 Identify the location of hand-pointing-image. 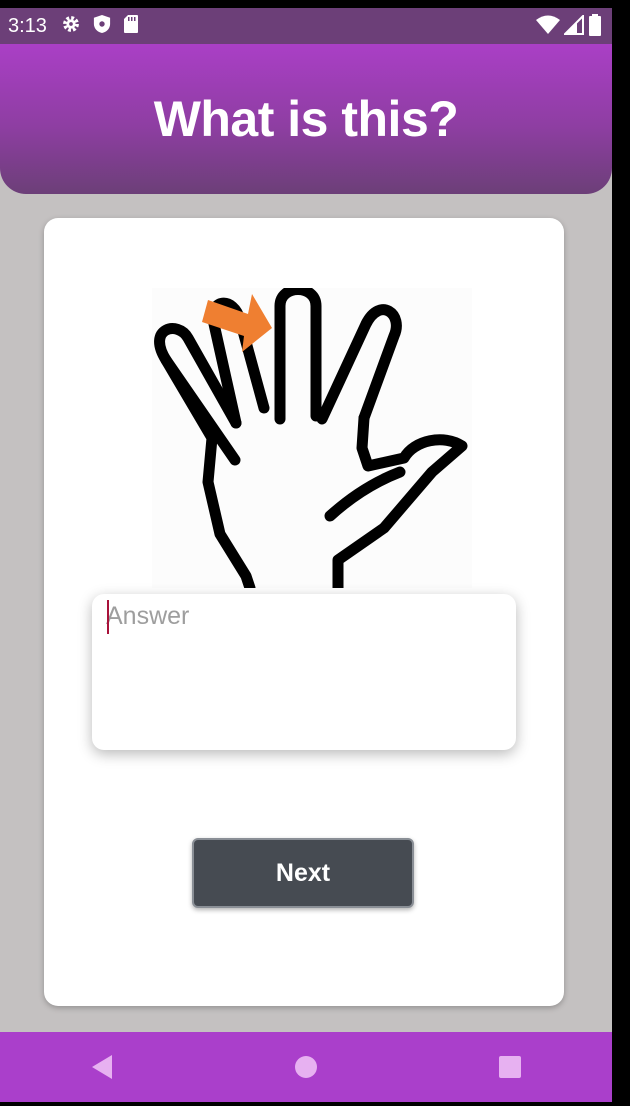
(312, 438).